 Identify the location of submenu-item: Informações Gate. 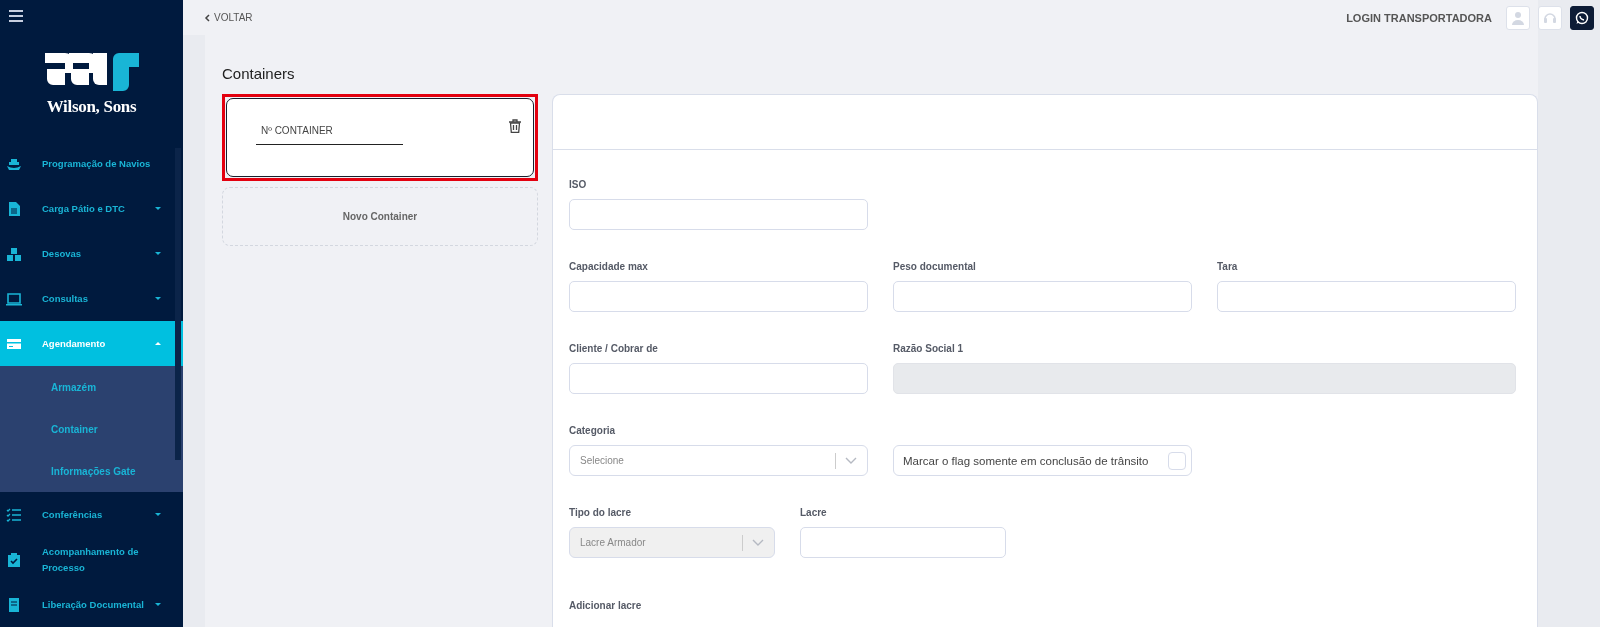
(91, 471).